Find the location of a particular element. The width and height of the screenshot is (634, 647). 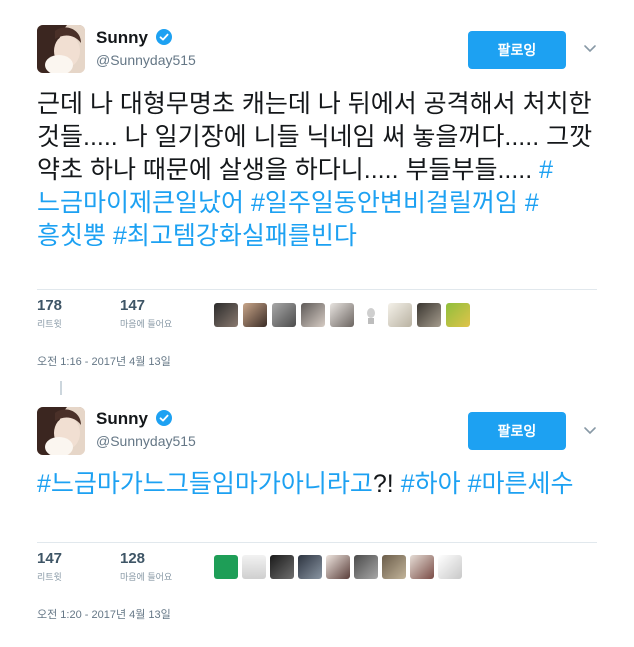

tweet-timestamp: 오전 1:16 - 2017년 4월 13일 is located at coordinates (104, 361).